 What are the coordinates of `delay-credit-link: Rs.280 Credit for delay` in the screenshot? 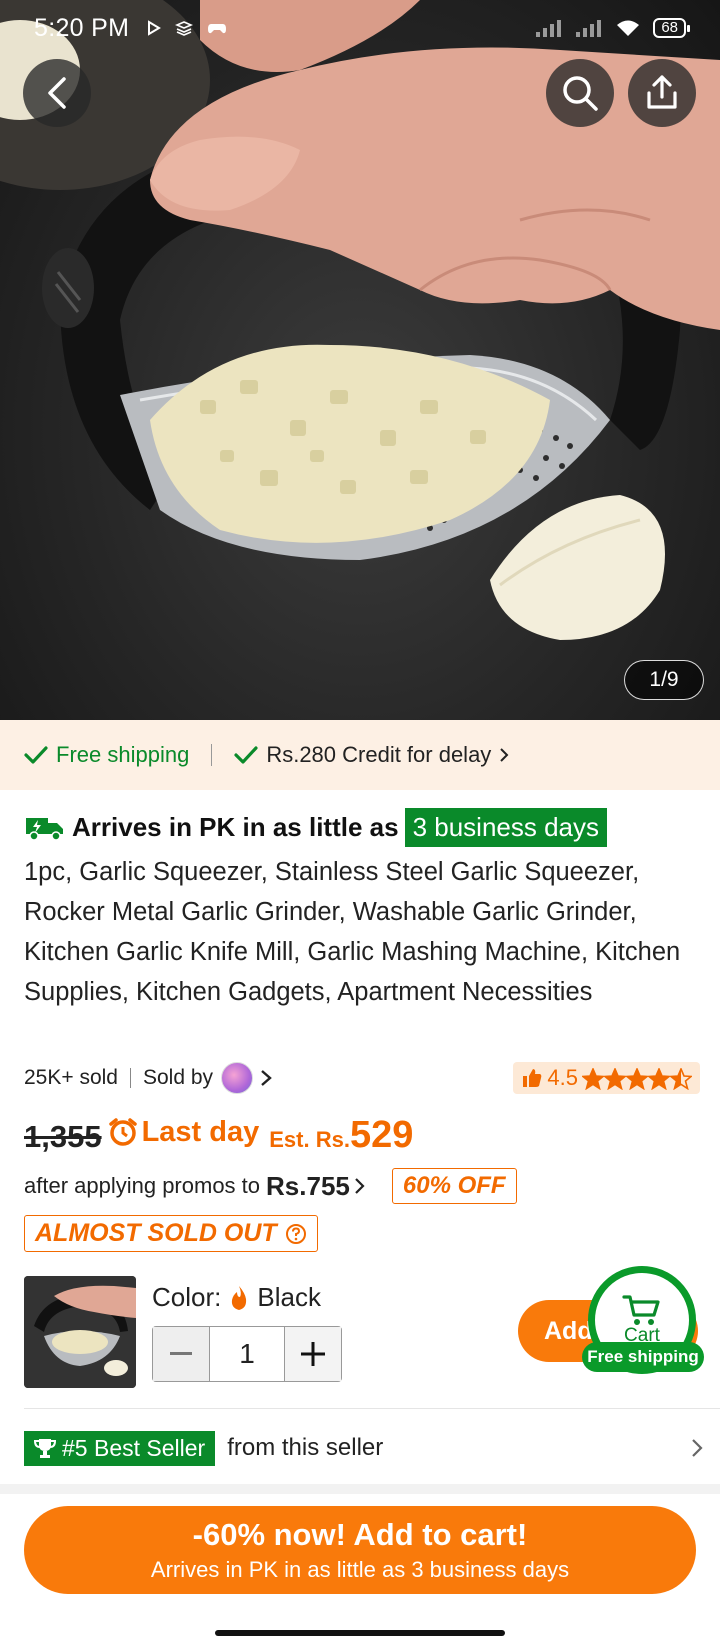 It's located at (371, 755).